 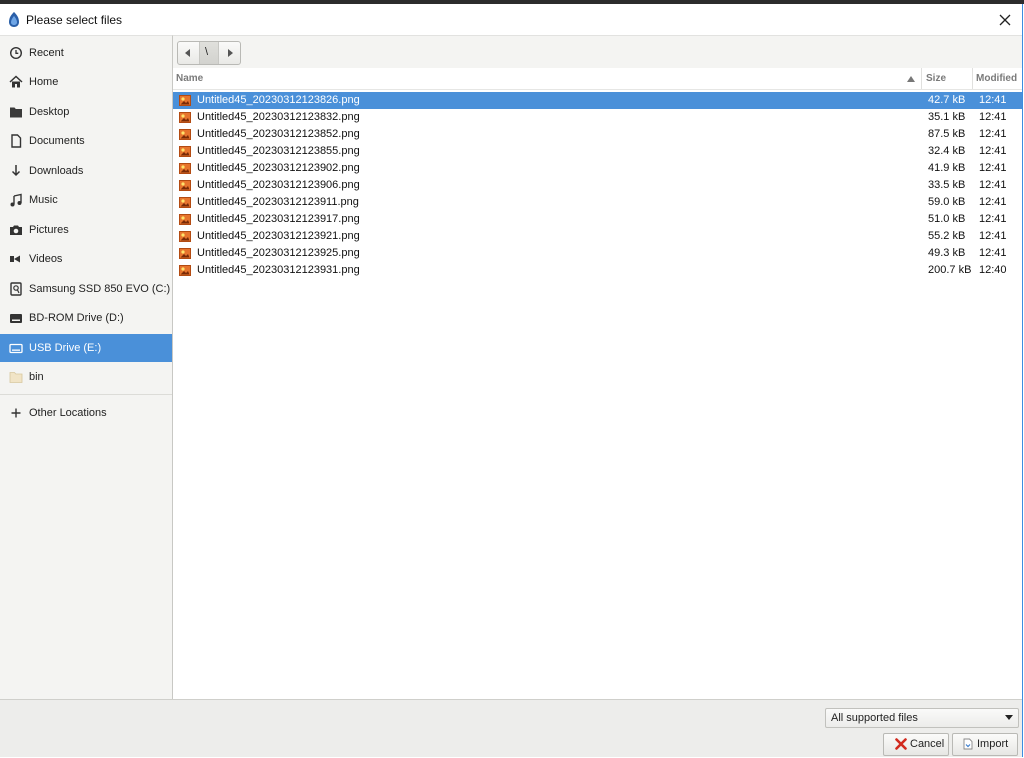 What do you see at coordinates (86, 112) in the screenshot?
I see `sidebar-item-desktop: Desktop` at bounding box center [86, 112].